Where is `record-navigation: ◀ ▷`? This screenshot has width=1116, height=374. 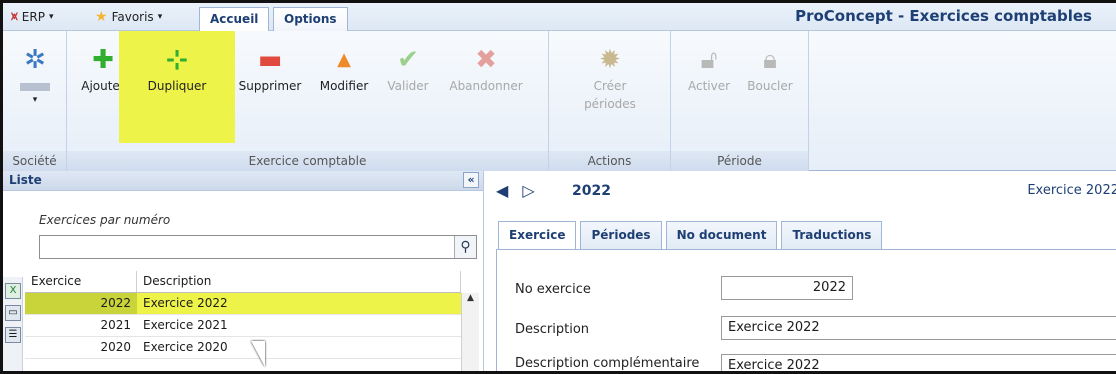
record-navigation: ◀ ▷ is located at coordinates (515, 190).